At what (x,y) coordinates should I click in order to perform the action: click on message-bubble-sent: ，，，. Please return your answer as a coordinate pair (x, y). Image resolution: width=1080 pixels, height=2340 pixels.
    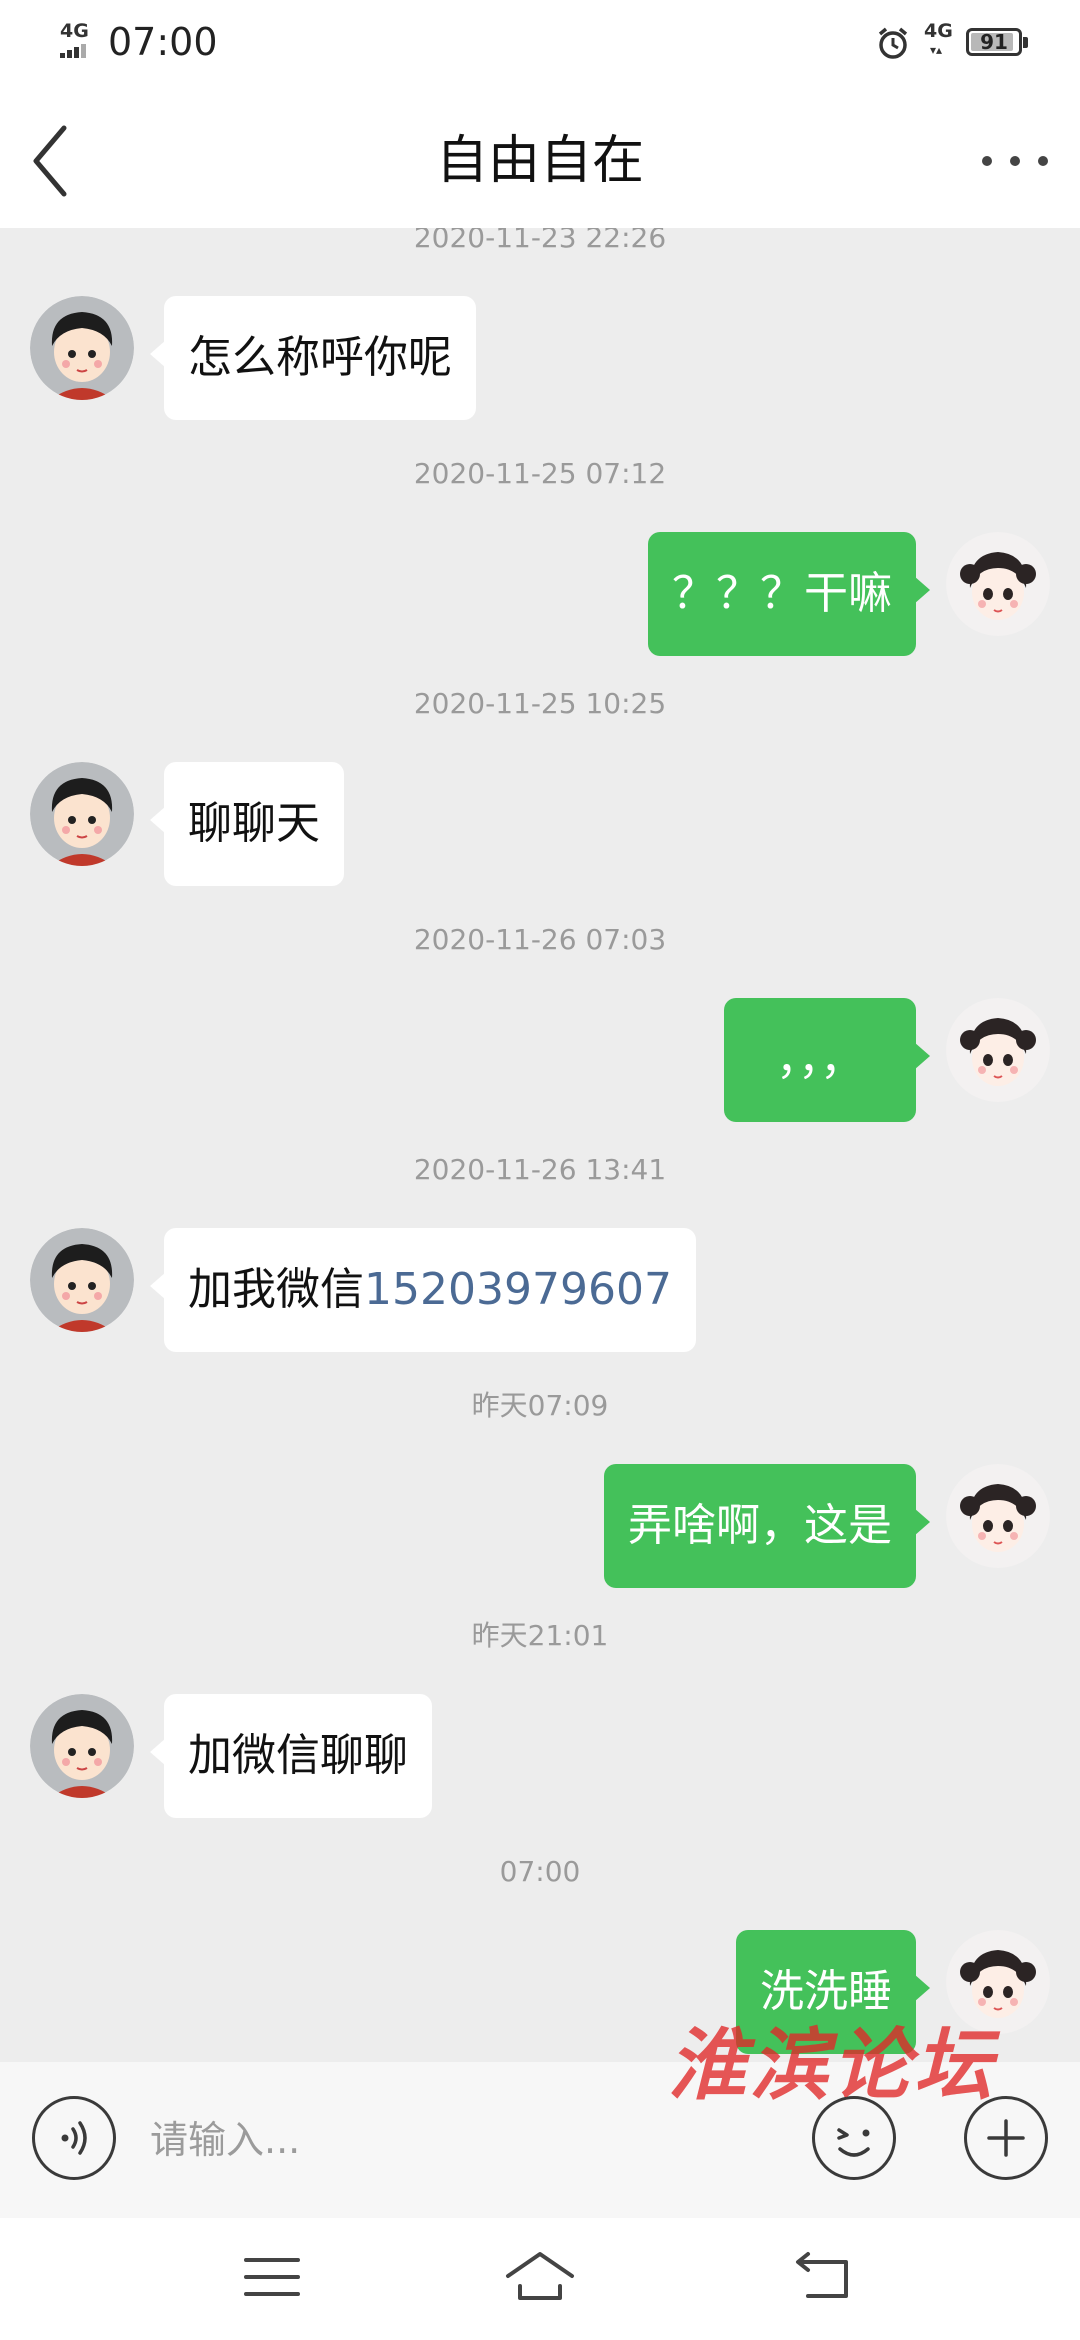
    Looking at the image, I should click on (827, 1060).